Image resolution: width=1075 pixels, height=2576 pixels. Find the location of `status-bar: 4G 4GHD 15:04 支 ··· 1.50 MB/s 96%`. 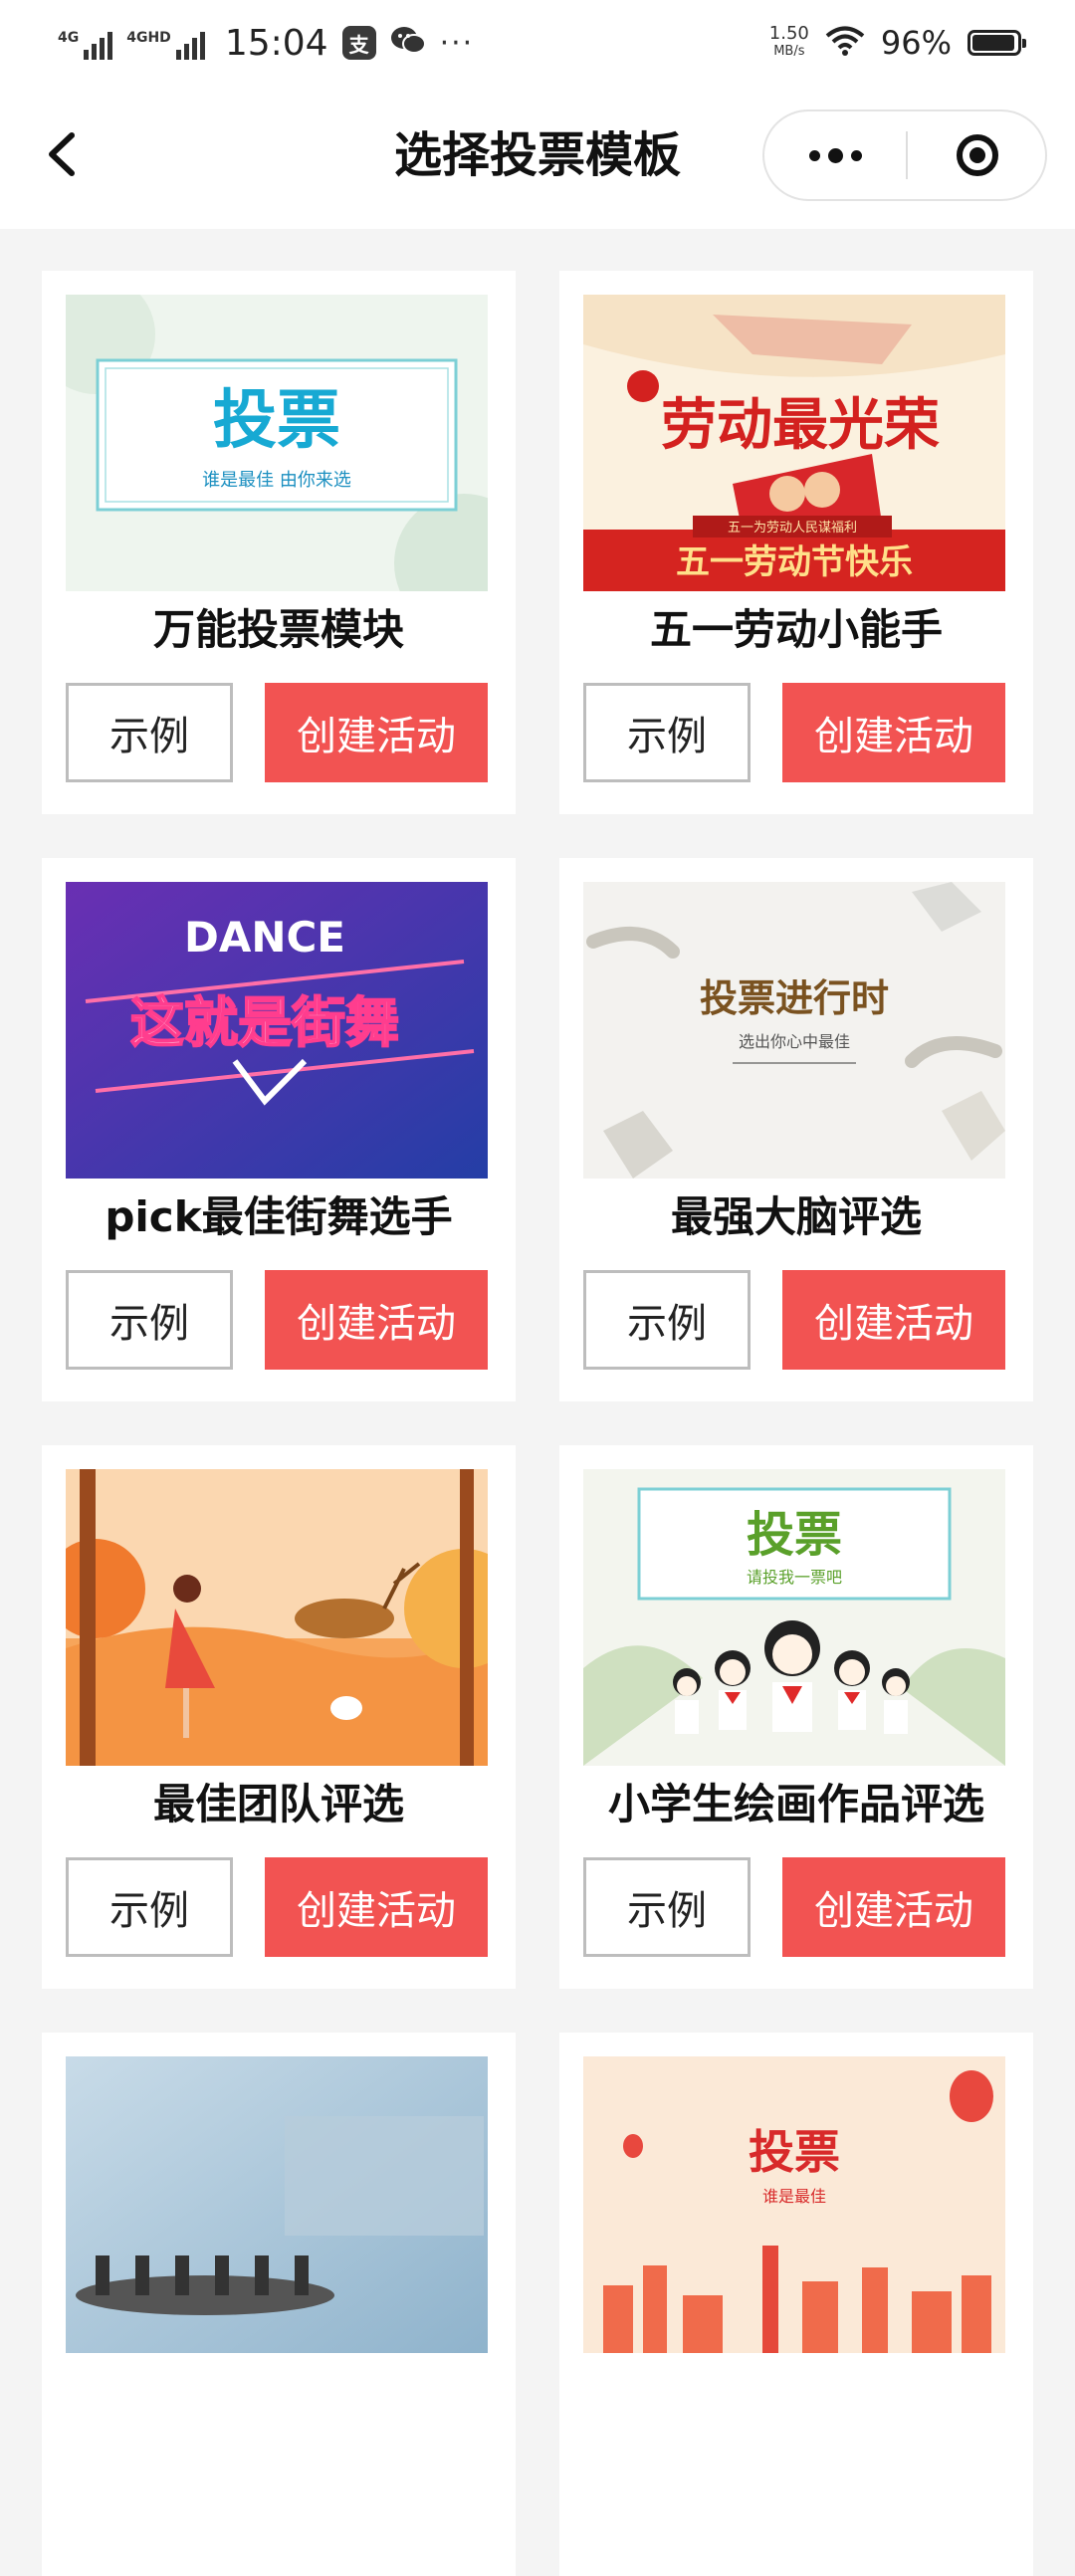

status-bar: 4G 4GHD 15:04 支 ··· 1.50 MB/s 96% is located at coordinates (537, 42).